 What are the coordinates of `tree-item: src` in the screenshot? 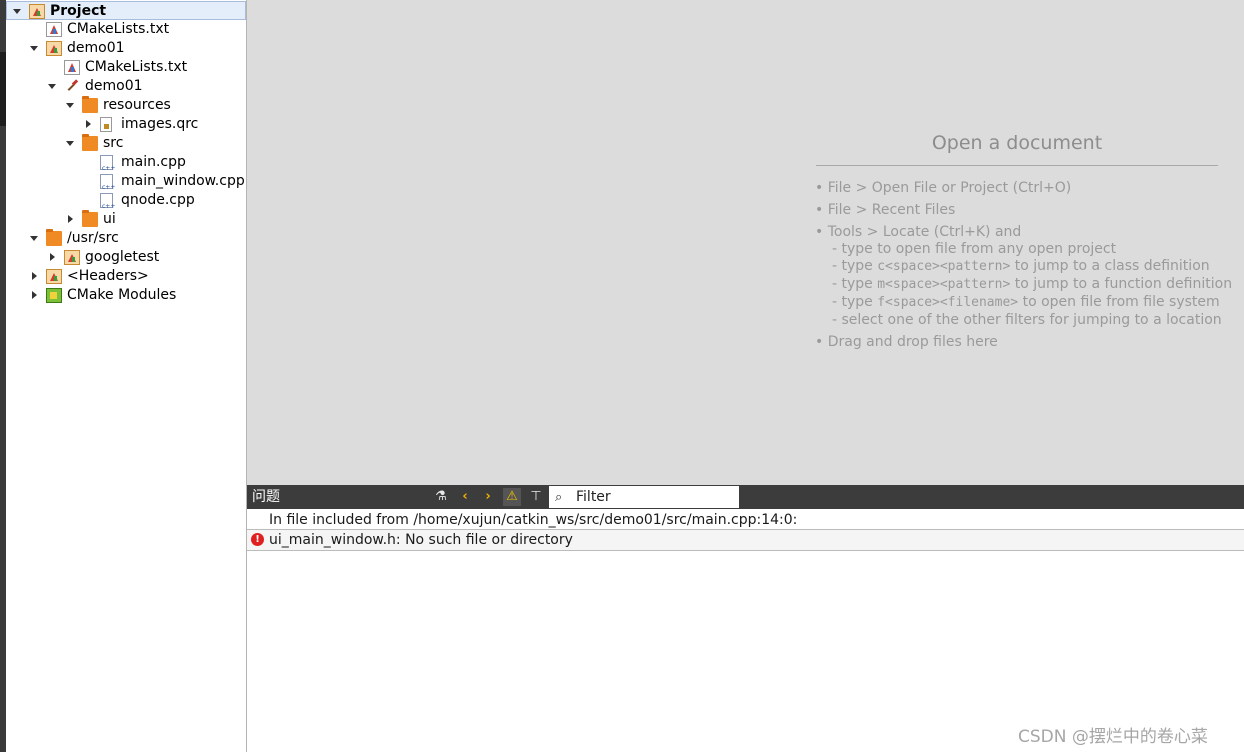 It's located at (126, 143).